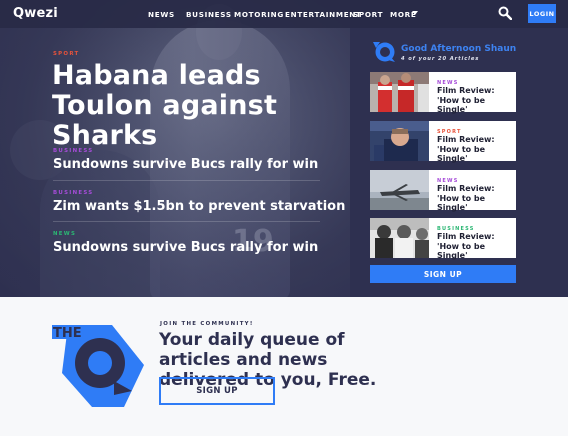 This screenshot has height=436, width=568. What do you see at coordinates (443, 274) in the screenshot?
I see `sidebar-signup-button: SIGN UP` at bounding box center [443, 274].